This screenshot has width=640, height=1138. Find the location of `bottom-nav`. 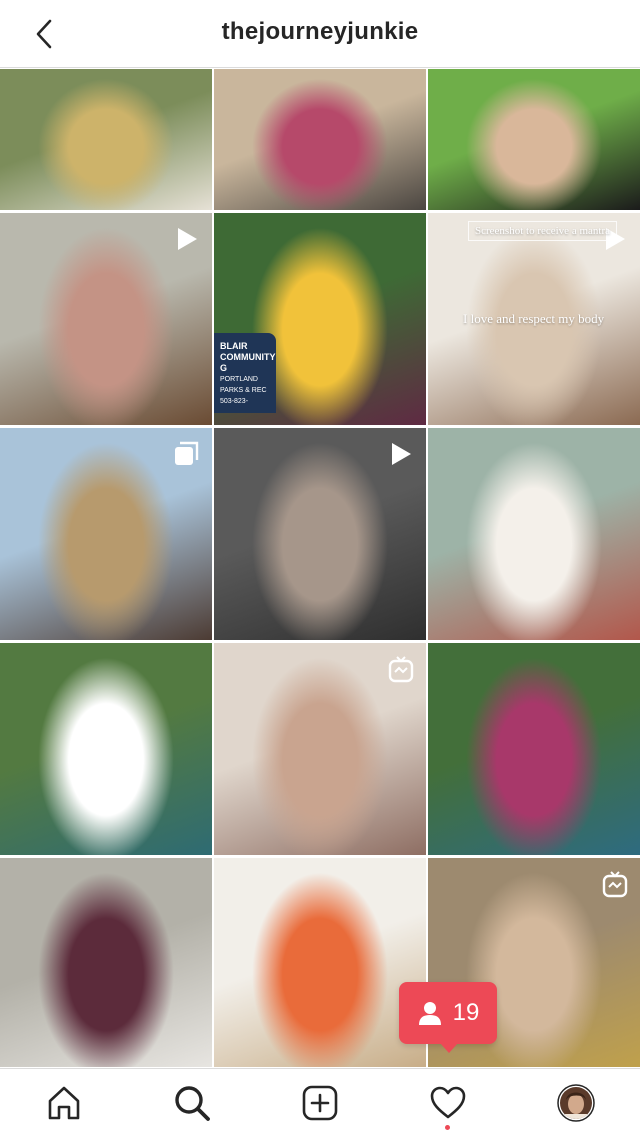

bottom-nav is located at coordinates (320, 1103).